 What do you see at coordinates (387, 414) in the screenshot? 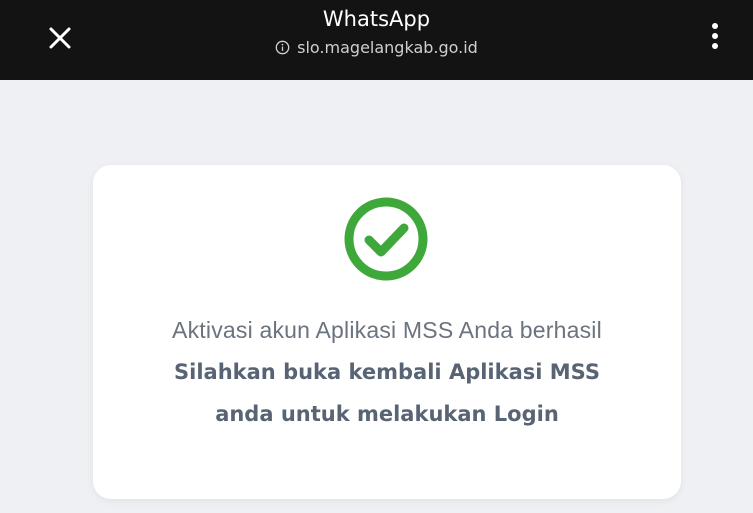
I see `instruction-line-2: anda untuk melakukan Login` at bounding box center [387, 414].